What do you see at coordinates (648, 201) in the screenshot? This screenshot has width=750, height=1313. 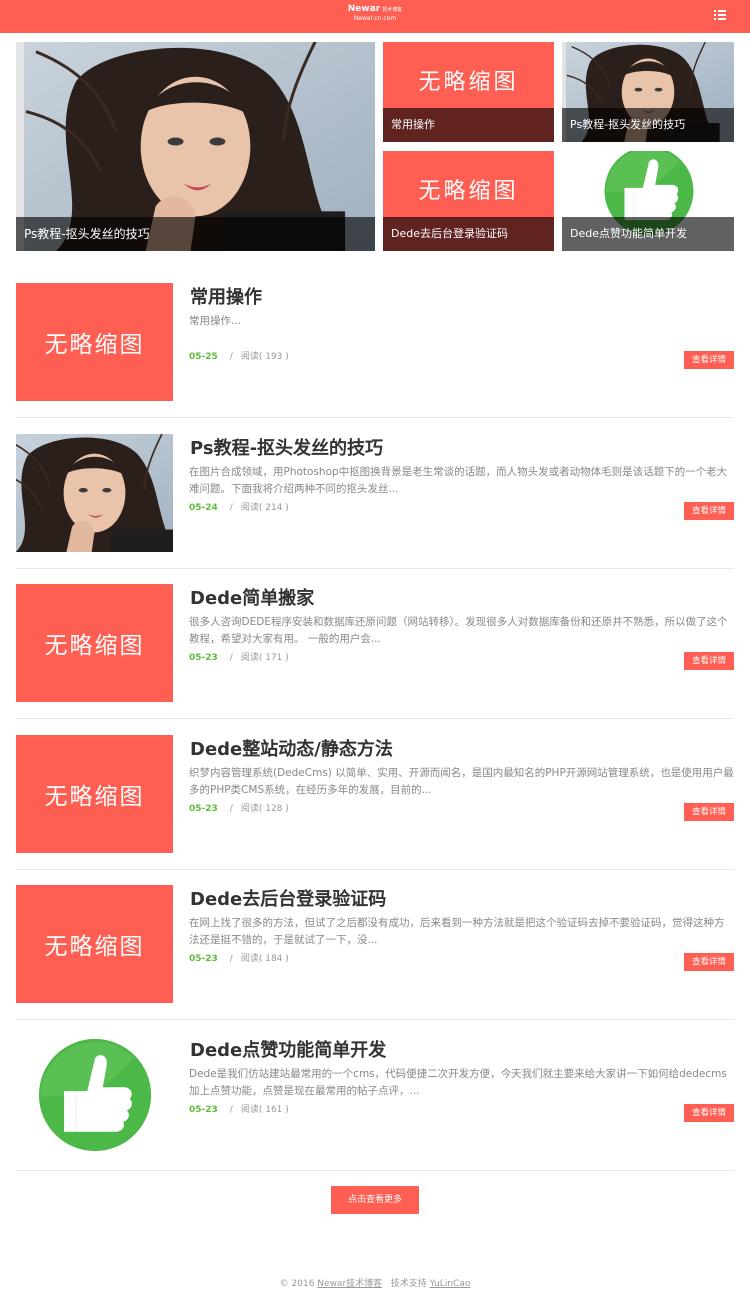 I see `featured-card: Dede点赞功能简单开发` at bounding box center [648, 201].